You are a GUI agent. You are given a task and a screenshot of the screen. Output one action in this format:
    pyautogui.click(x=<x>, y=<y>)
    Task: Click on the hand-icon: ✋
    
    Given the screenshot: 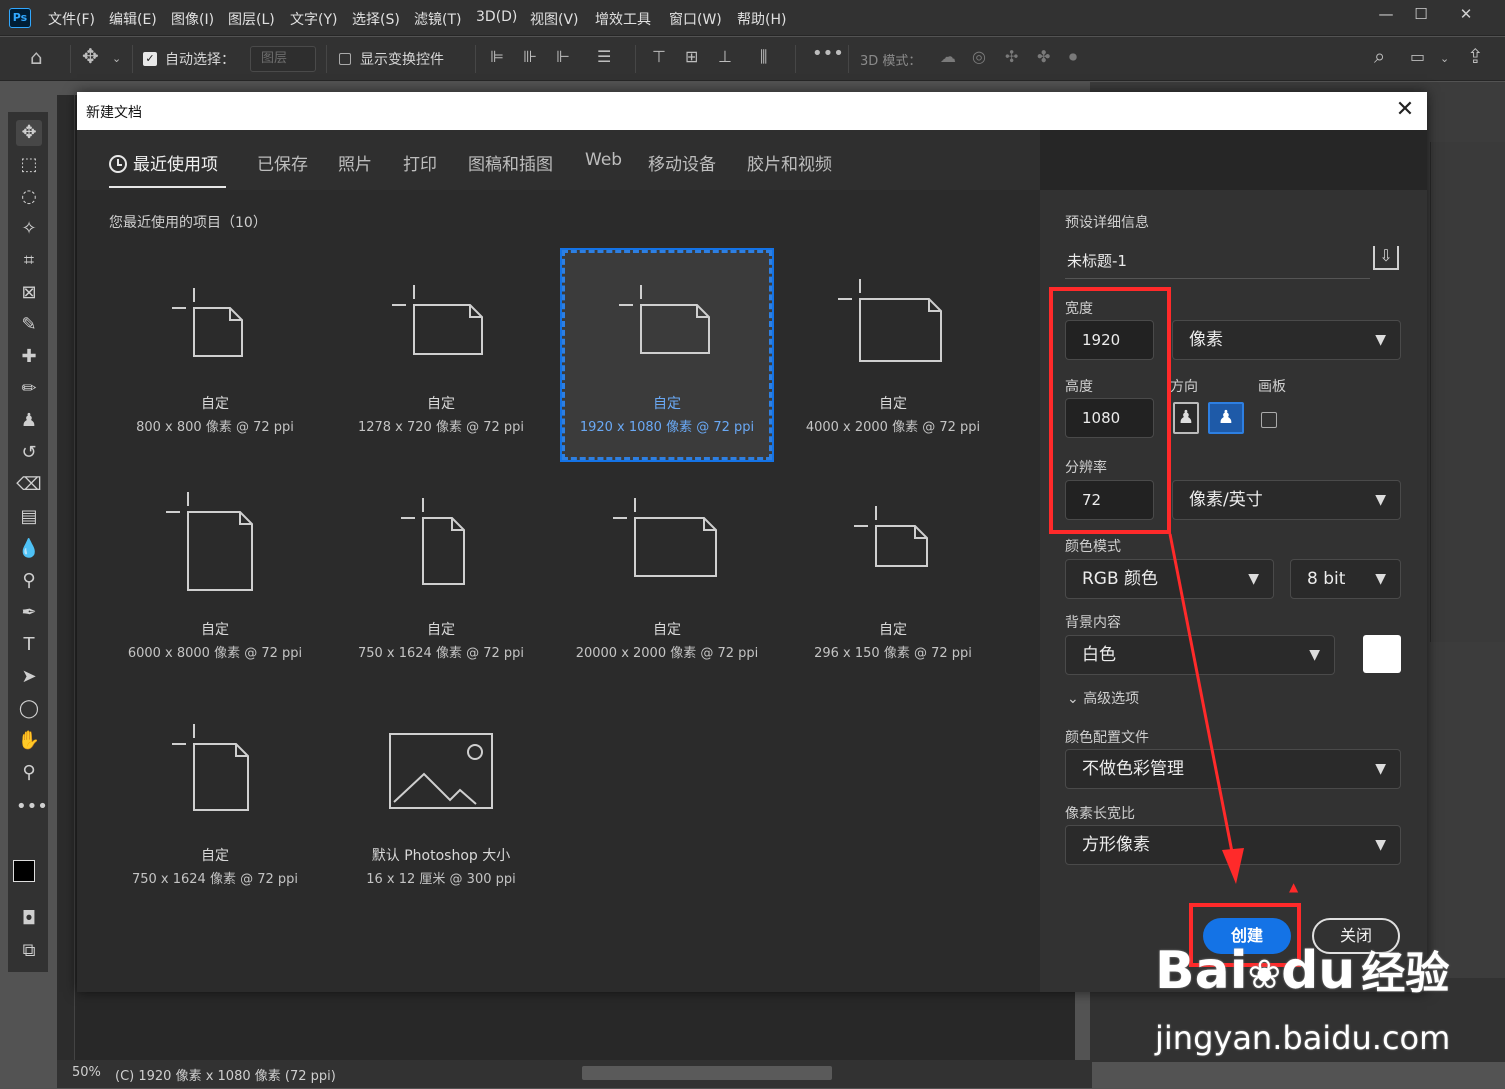 What is the action you would take?
    pyautogui.click(x=29, y=741)
    